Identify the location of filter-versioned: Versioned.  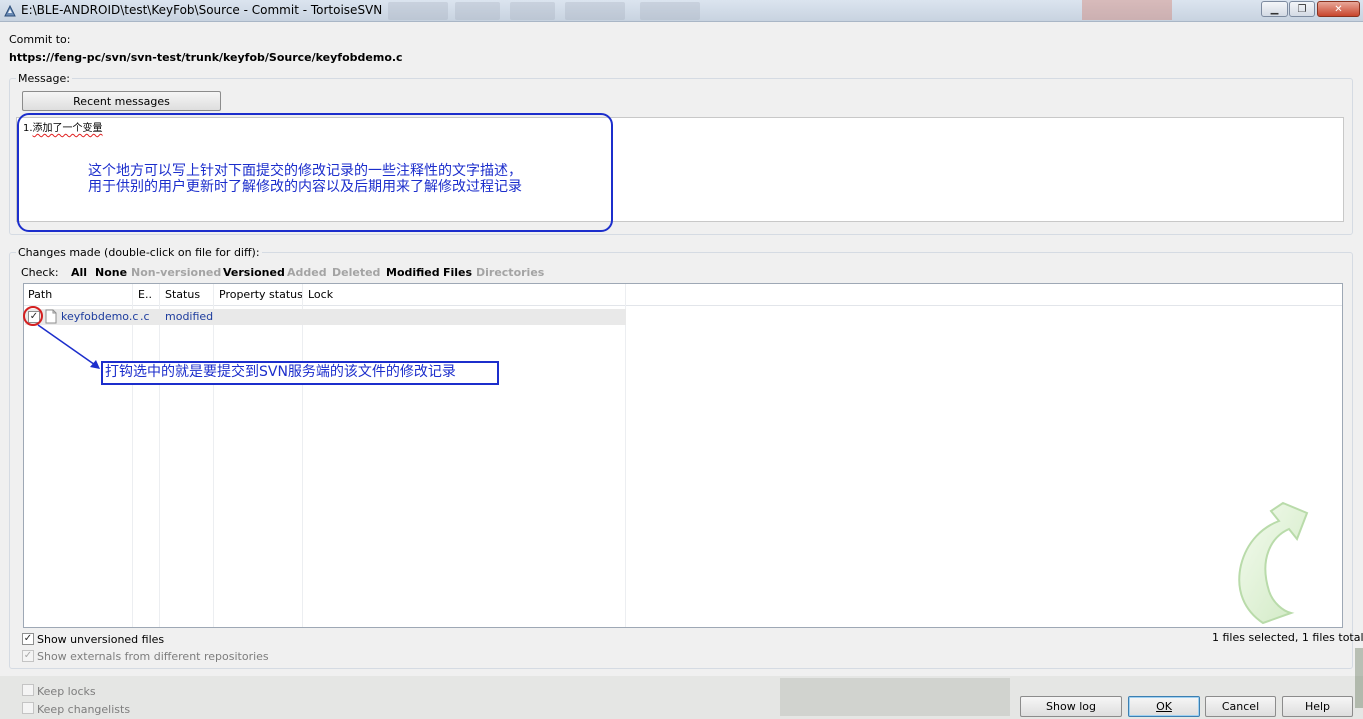
(254, 272).